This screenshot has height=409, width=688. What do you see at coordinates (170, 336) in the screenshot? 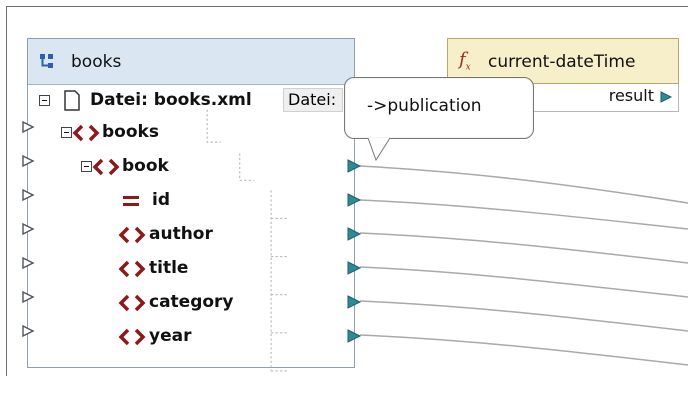
I see `node-label-year: year` at bounding box center [170, 336].